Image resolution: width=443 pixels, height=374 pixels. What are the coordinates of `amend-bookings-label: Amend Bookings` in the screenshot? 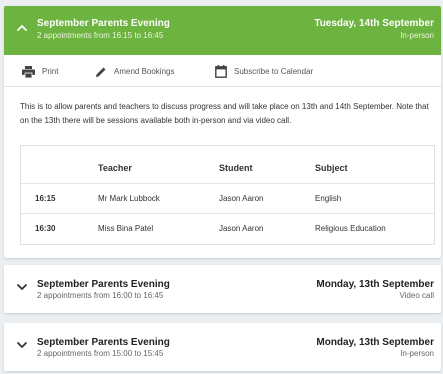 It's located at (144, 71).